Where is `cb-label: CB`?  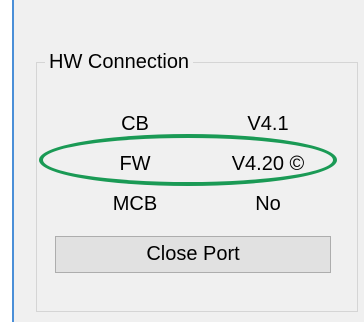
cb-label: CB is located at coordinates (135, 124).